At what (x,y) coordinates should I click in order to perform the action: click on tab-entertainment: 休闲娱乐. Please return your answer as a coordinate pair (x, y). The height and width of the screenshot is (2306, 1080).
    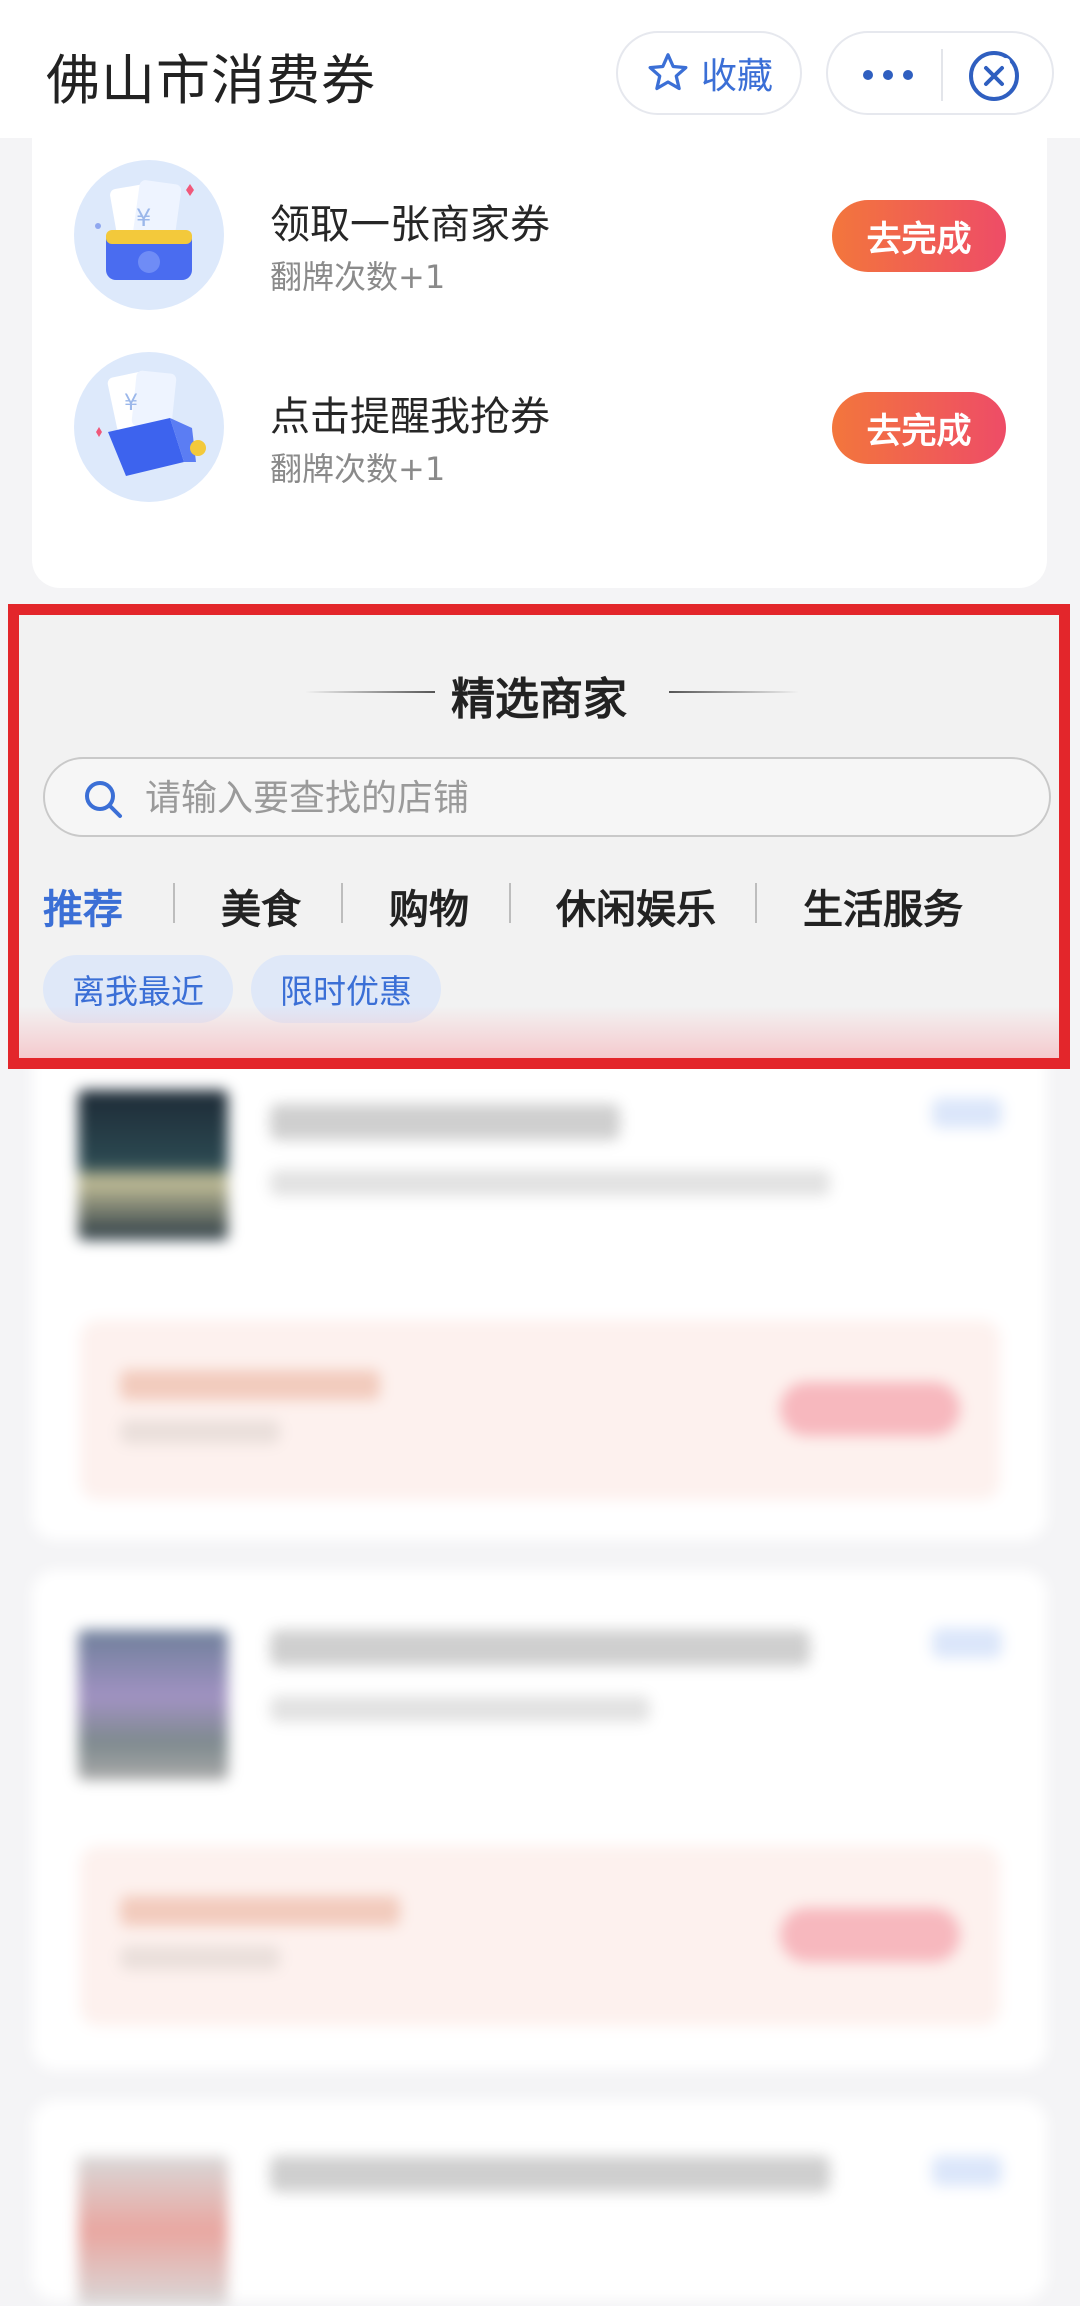
    Looking at the image, I should click on (636, 906).